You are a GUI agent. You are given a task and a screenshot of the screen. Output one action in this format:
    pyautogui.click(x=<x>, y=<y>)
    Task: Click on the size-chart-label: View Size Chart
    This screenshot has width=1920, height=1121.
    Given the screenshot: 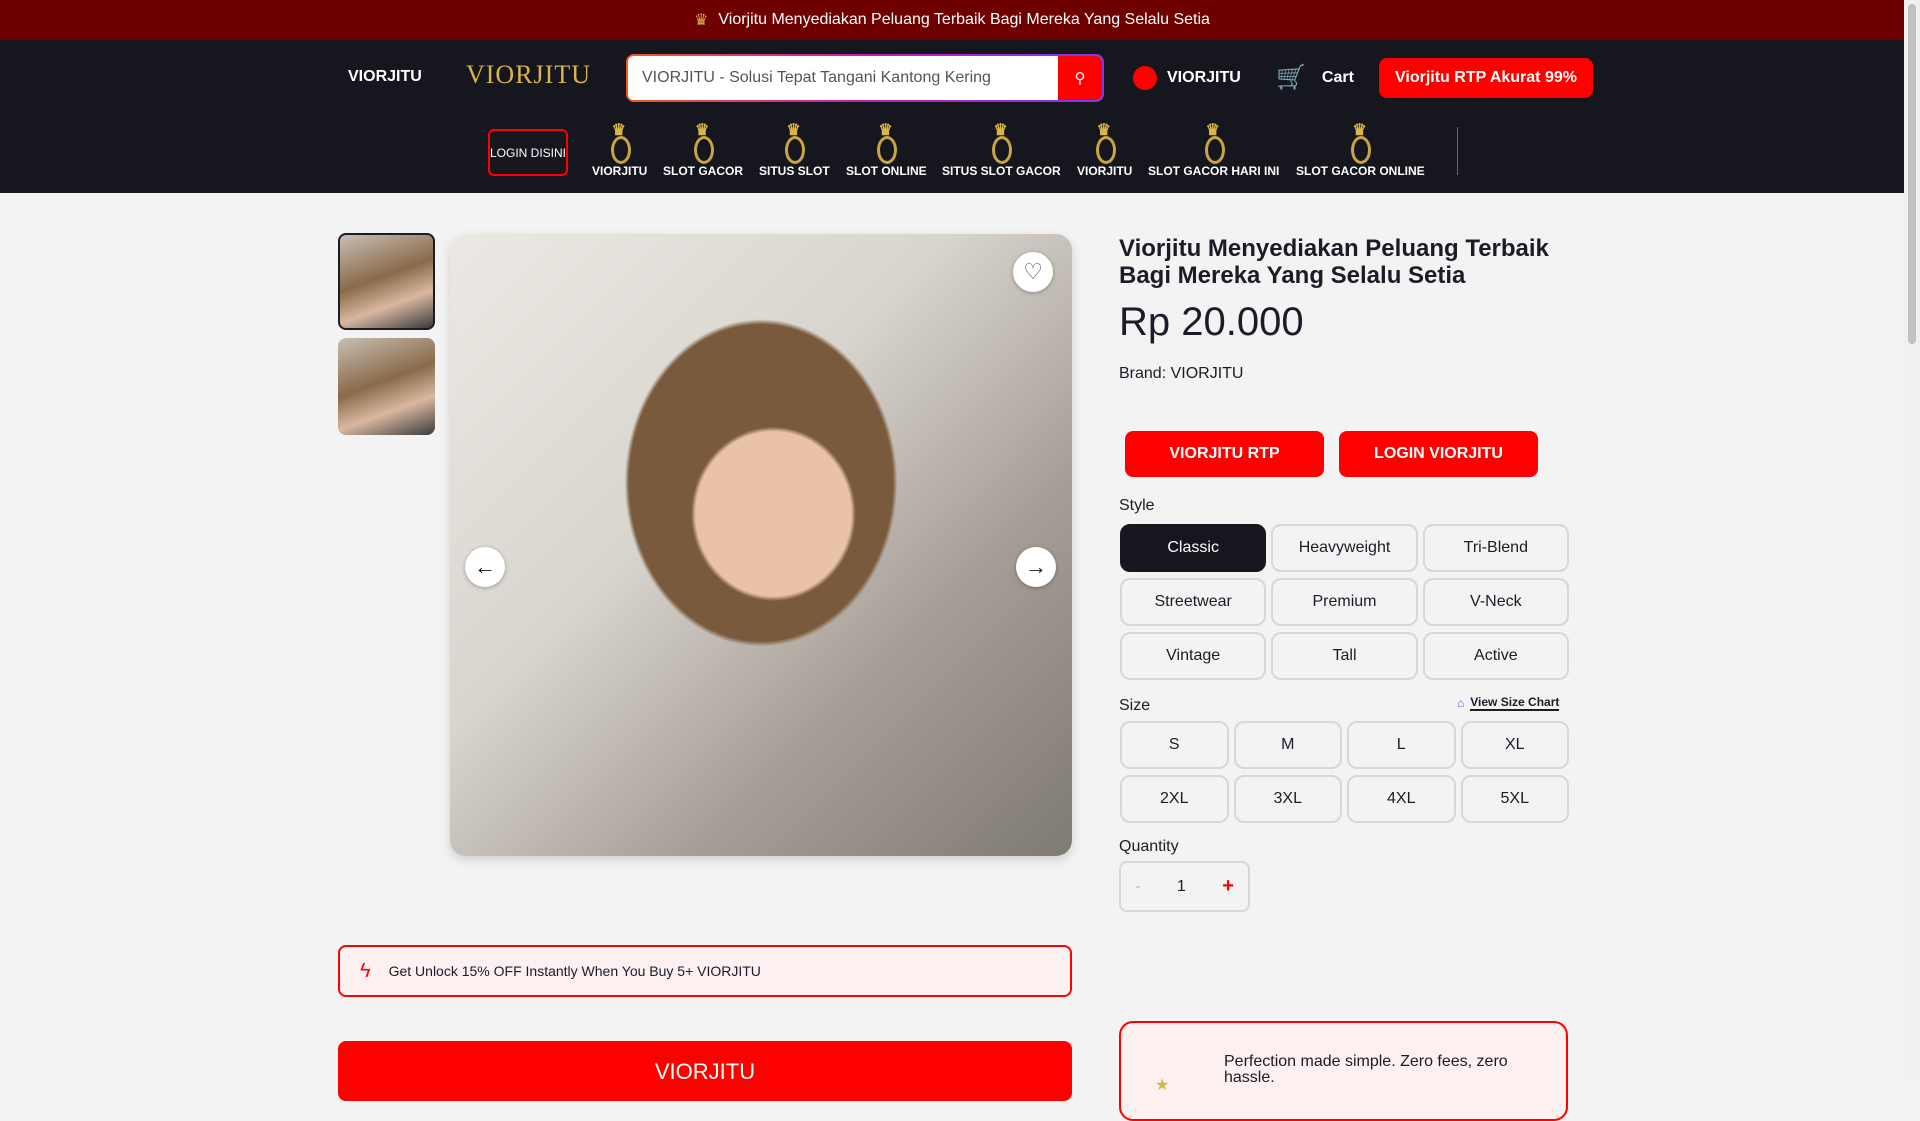 What is the action you would take?
    pyautogui.click(x=1515, y=703)
    